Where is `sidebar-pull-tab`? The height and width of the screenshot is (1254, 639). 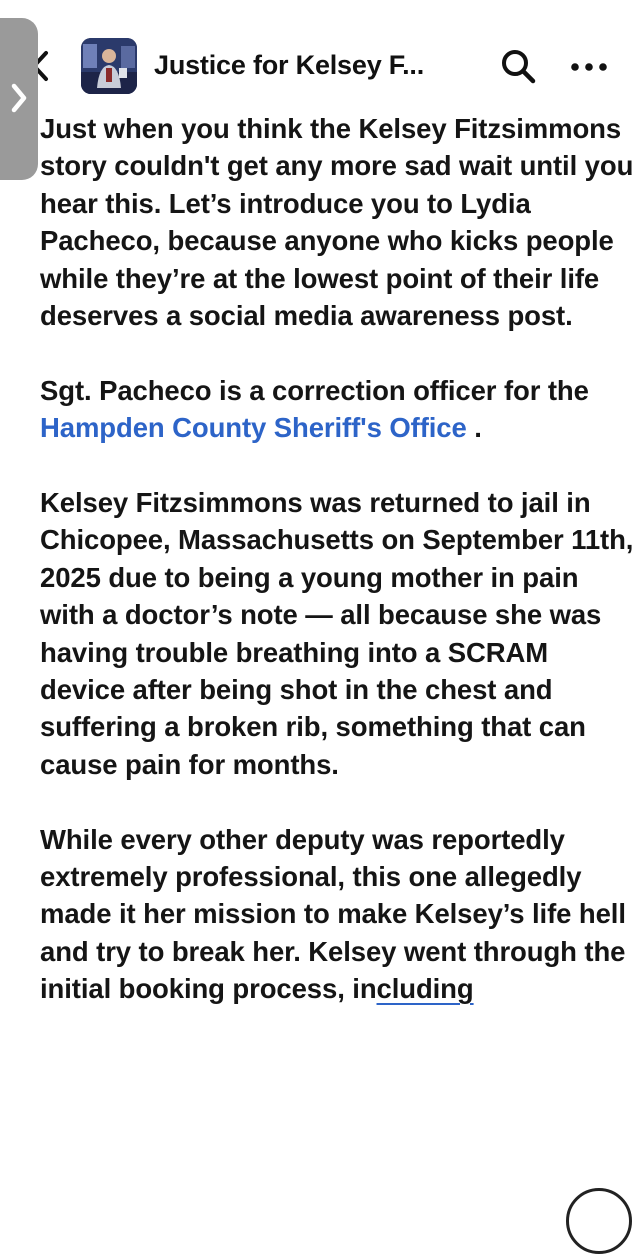 sidebar-pull-tab is located at coordinates (19, 99).